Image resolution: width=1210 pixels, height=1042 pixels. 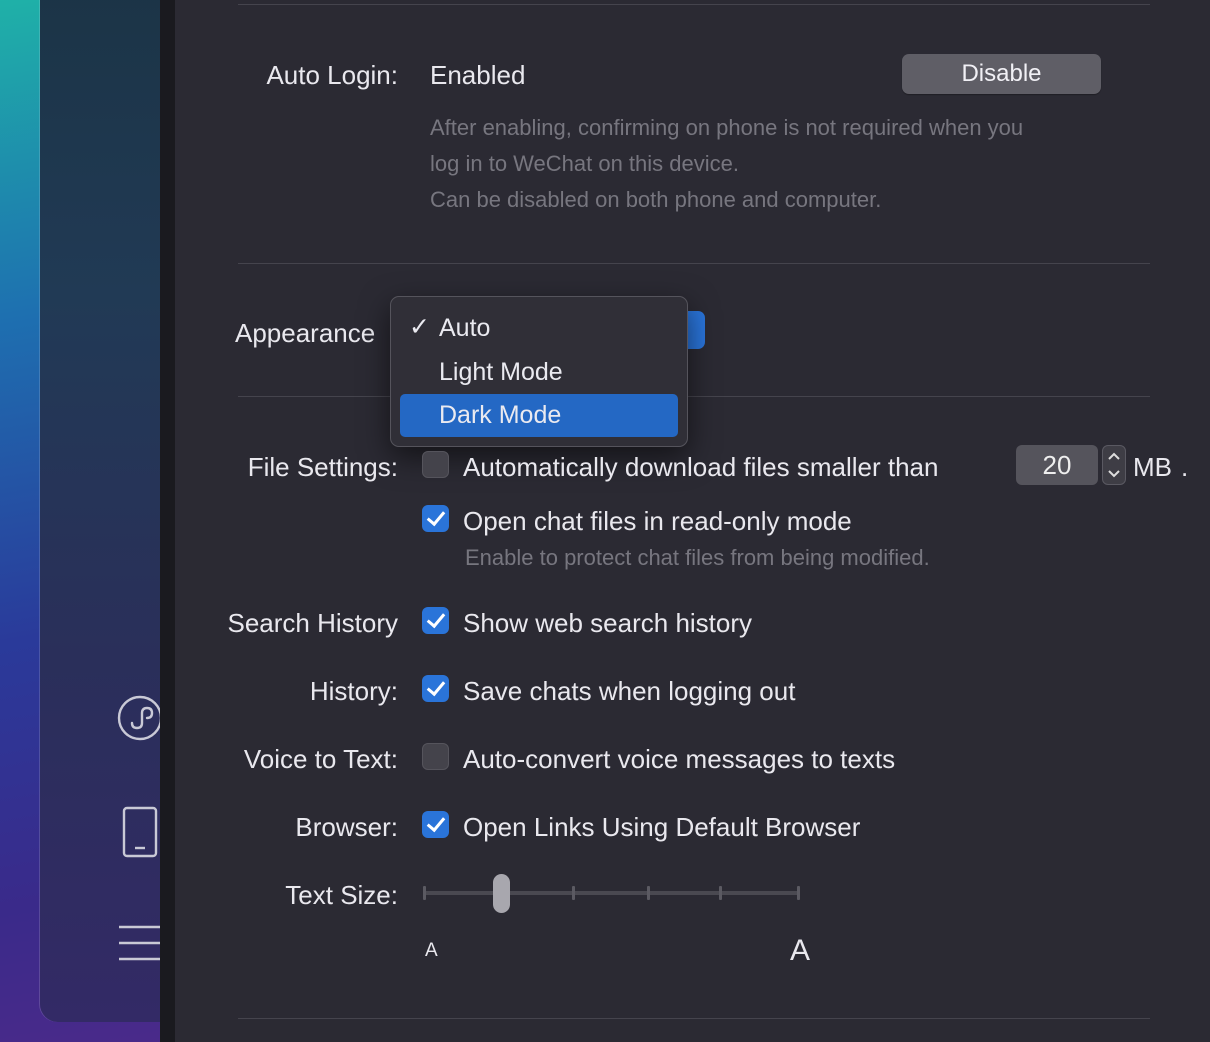 What do you see at coordinates (584, 163) in the screenshot?
I see `auto-login-hint-2: log in to WeChat on this device.` at bounding box center [584, 163].